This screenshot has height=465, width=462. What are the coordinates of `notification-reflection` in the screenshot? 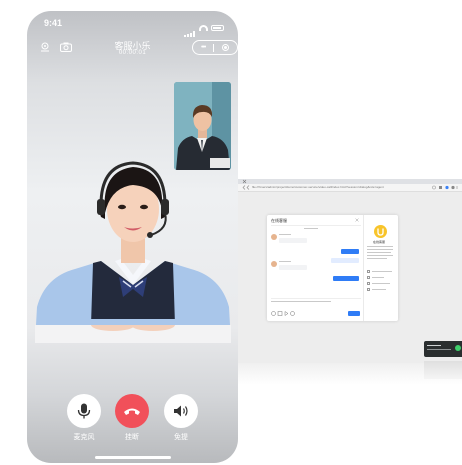 It's located at (443, 370).